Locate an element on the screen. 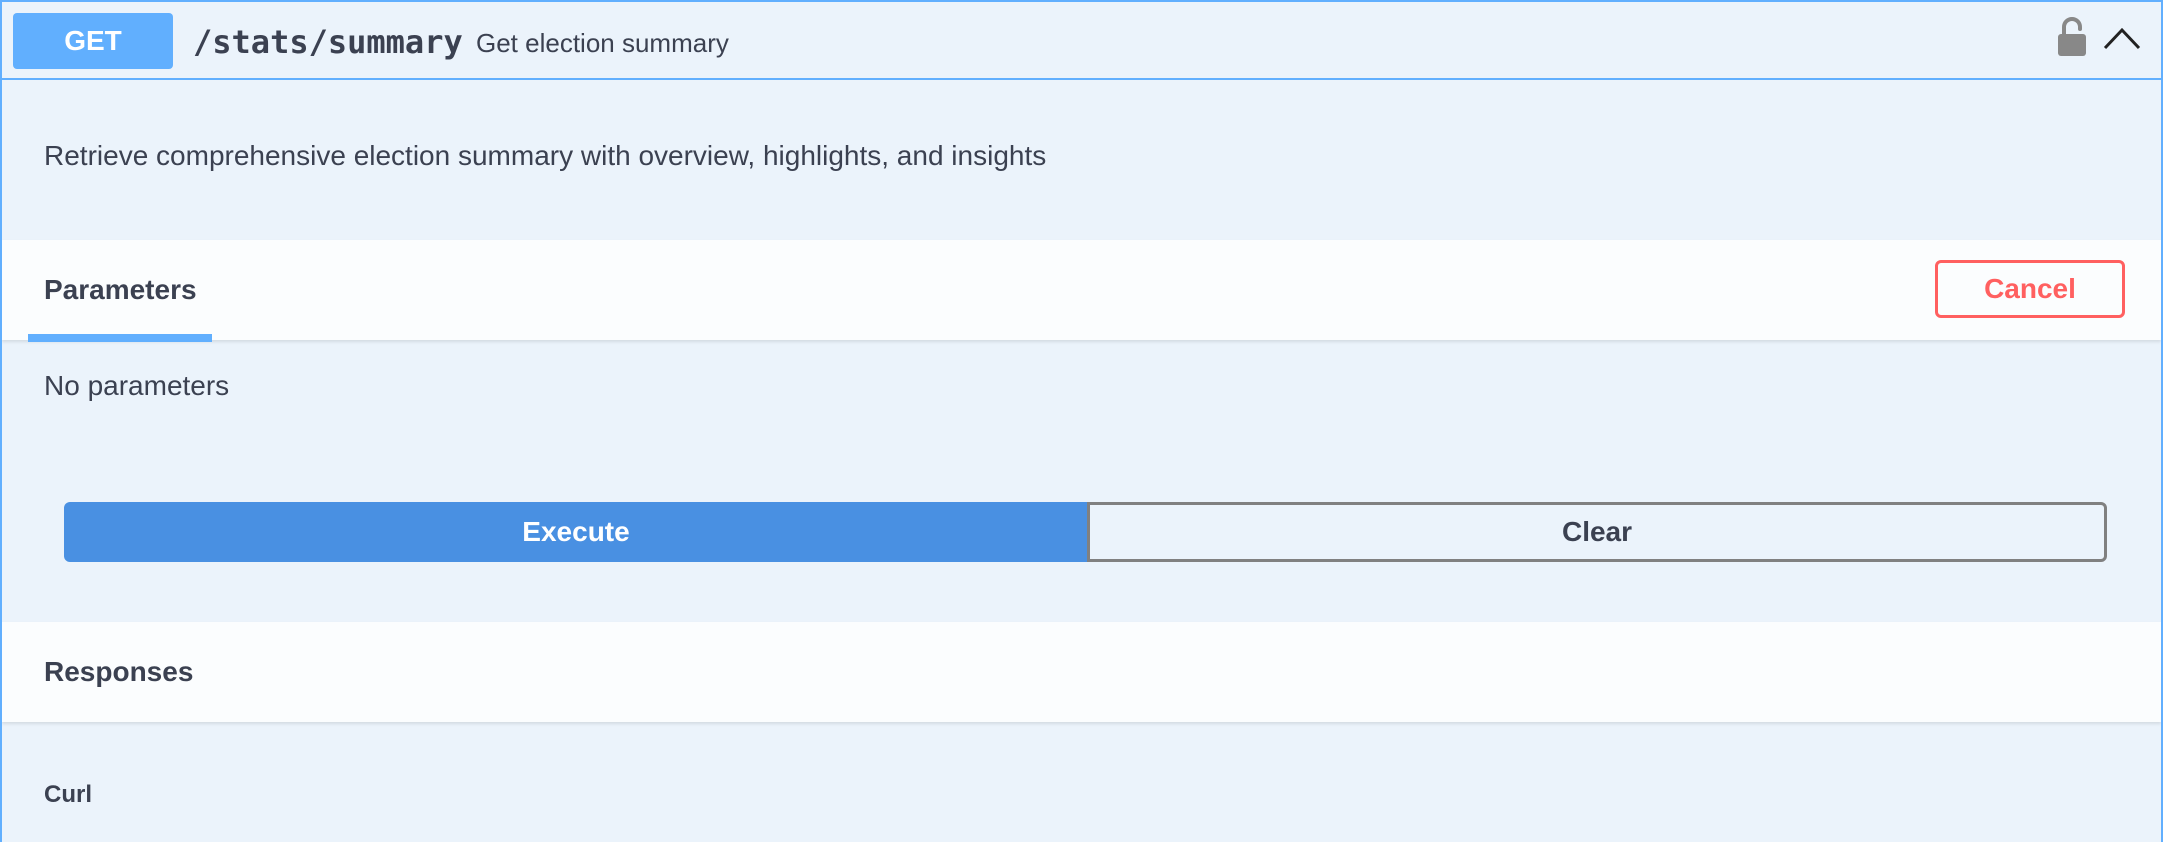 The height and width of the screenshot is (842, 2165). chevron-up-icon is located at coordinates (2122, 38).